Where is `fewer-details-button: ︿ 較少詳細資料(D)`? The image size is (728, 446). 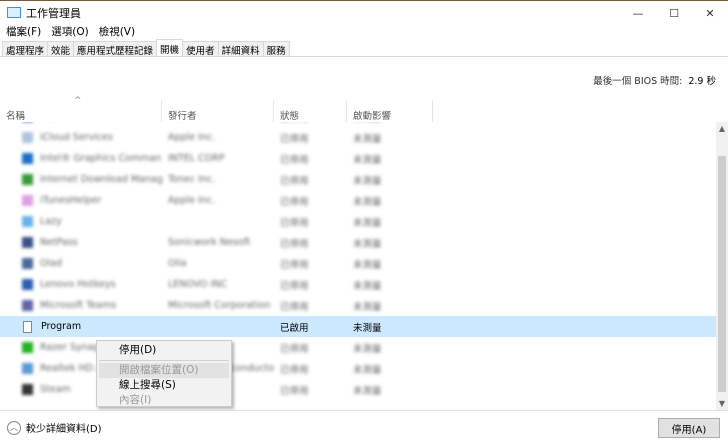 fewer-details-button: ︿ 較少詳細資料(D) is located at coordinates (54, 427).